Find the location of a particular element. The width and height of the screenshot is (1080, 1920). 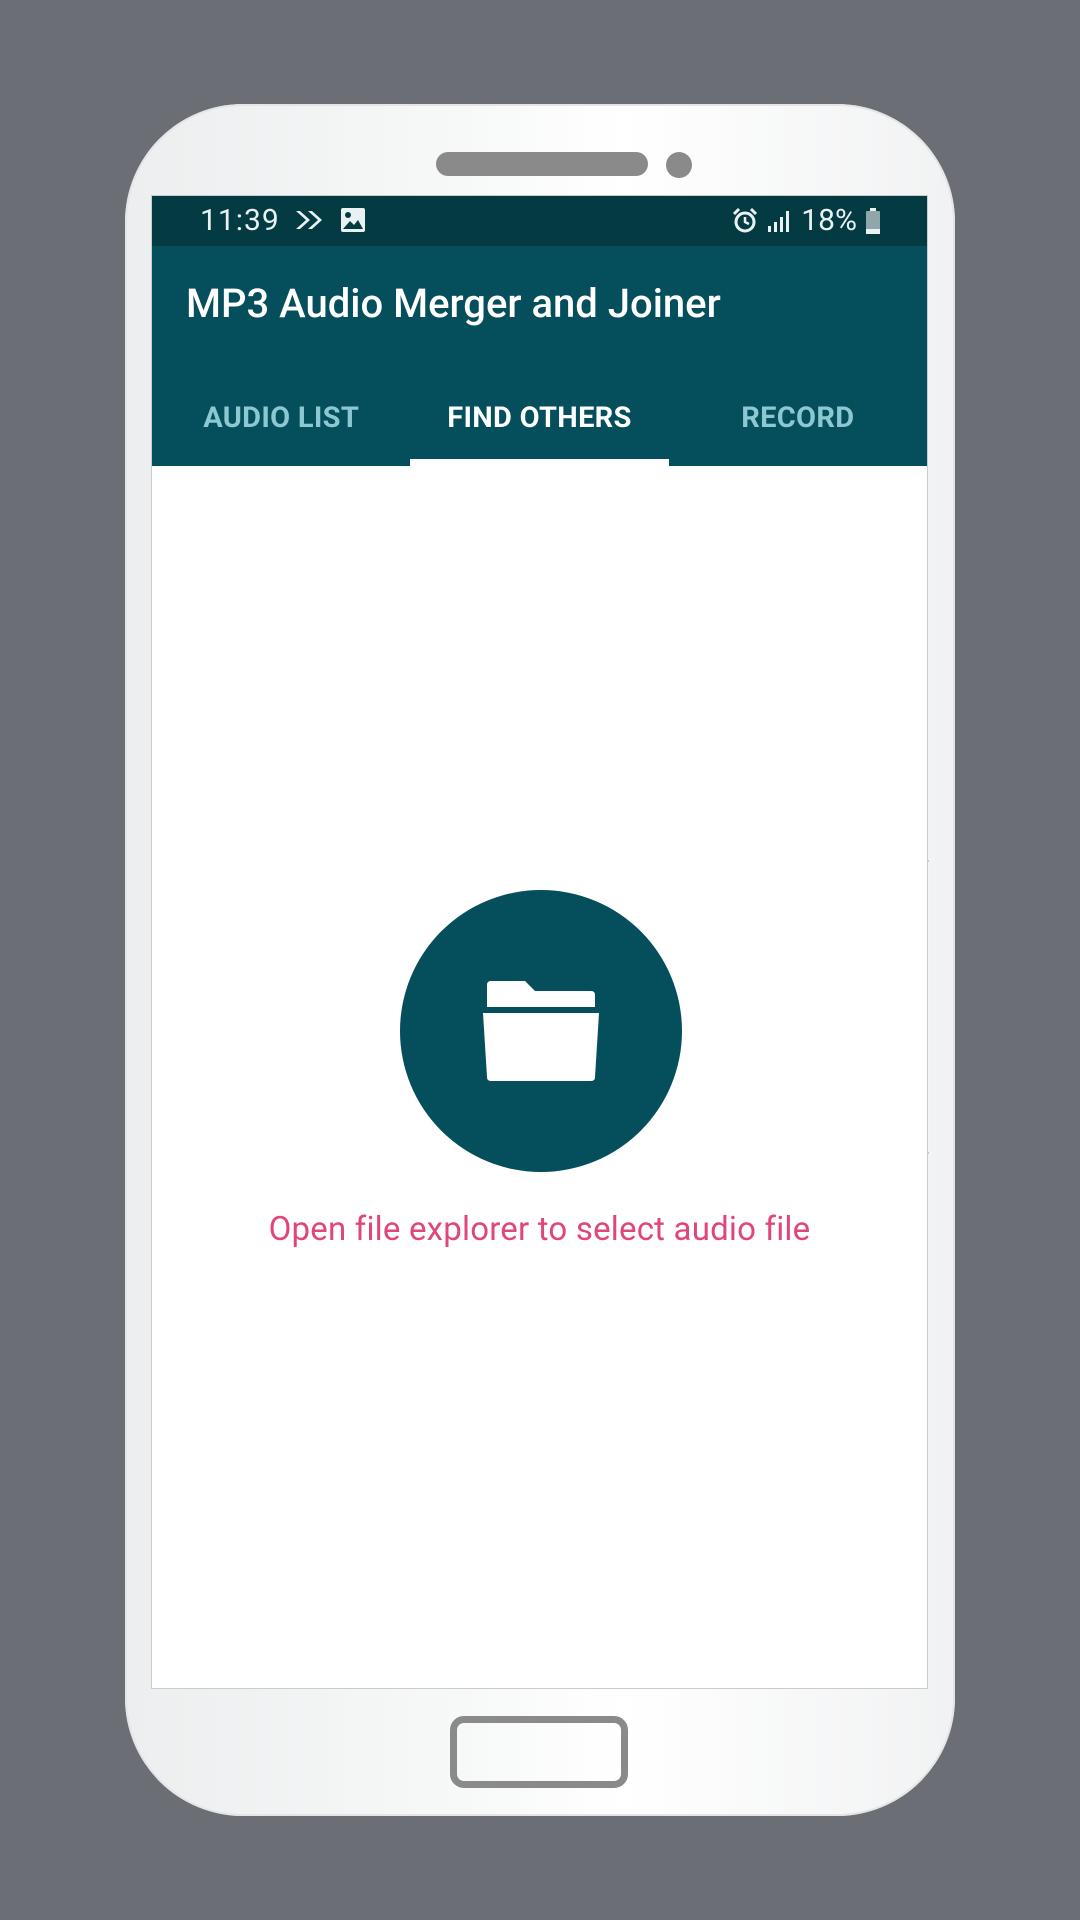

tab-audio-list: AUDIO LIST is located at coordinates (281, 418).